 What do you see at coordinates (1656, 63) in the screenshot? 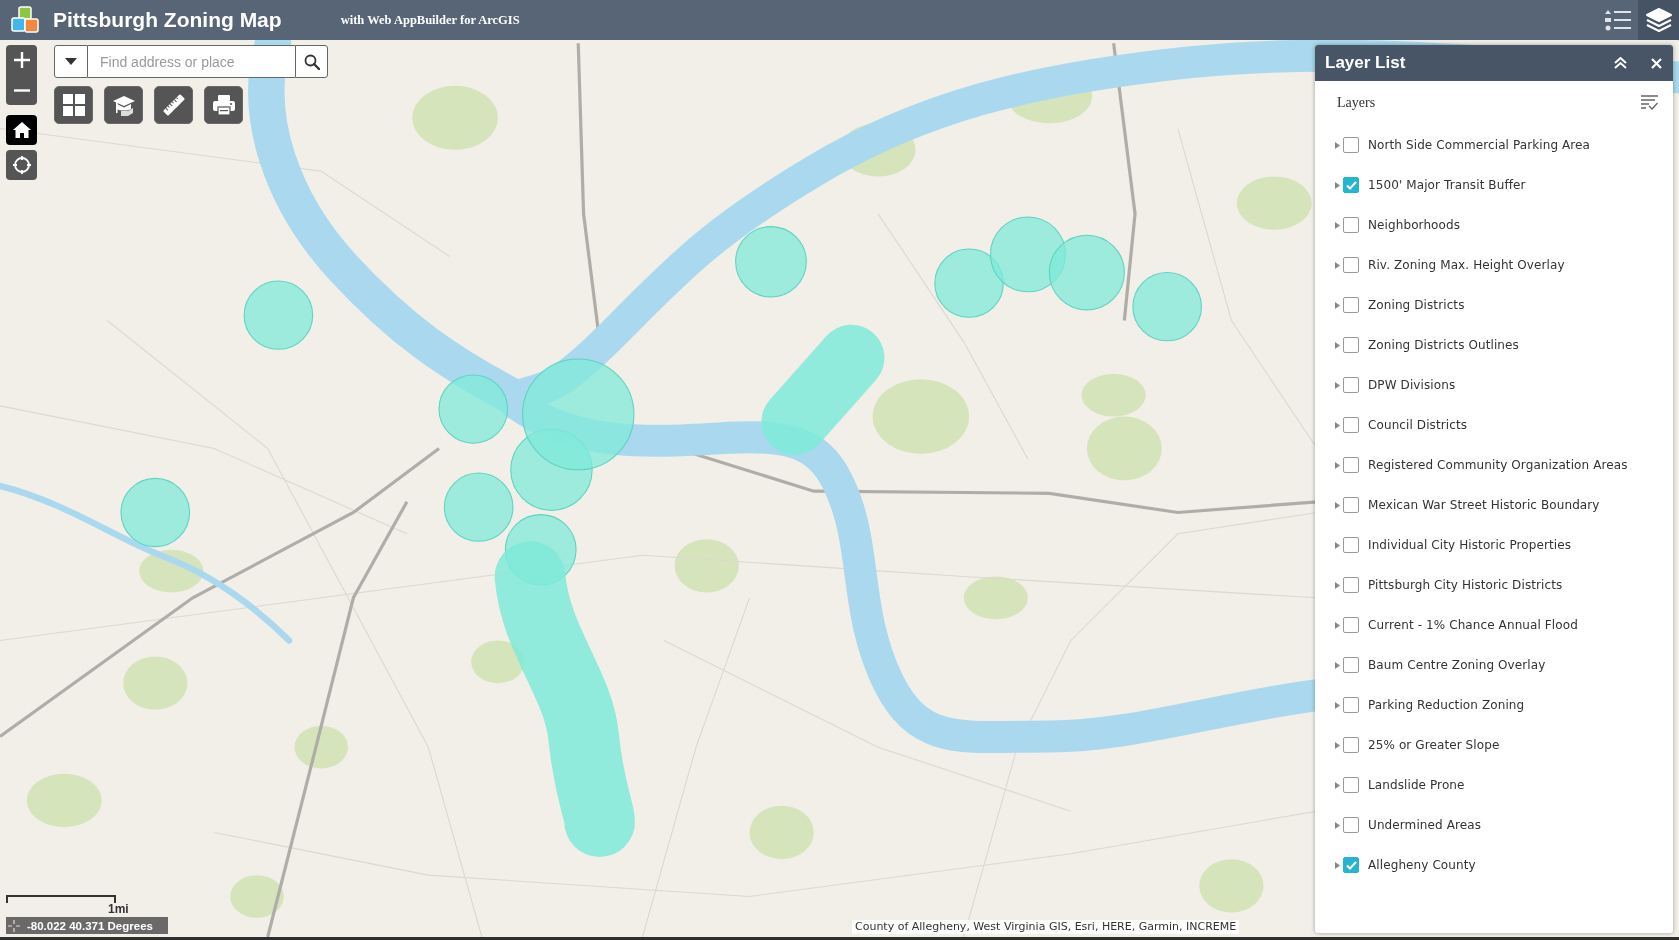
I see `close-icon` at bounding box center [1656, 63].